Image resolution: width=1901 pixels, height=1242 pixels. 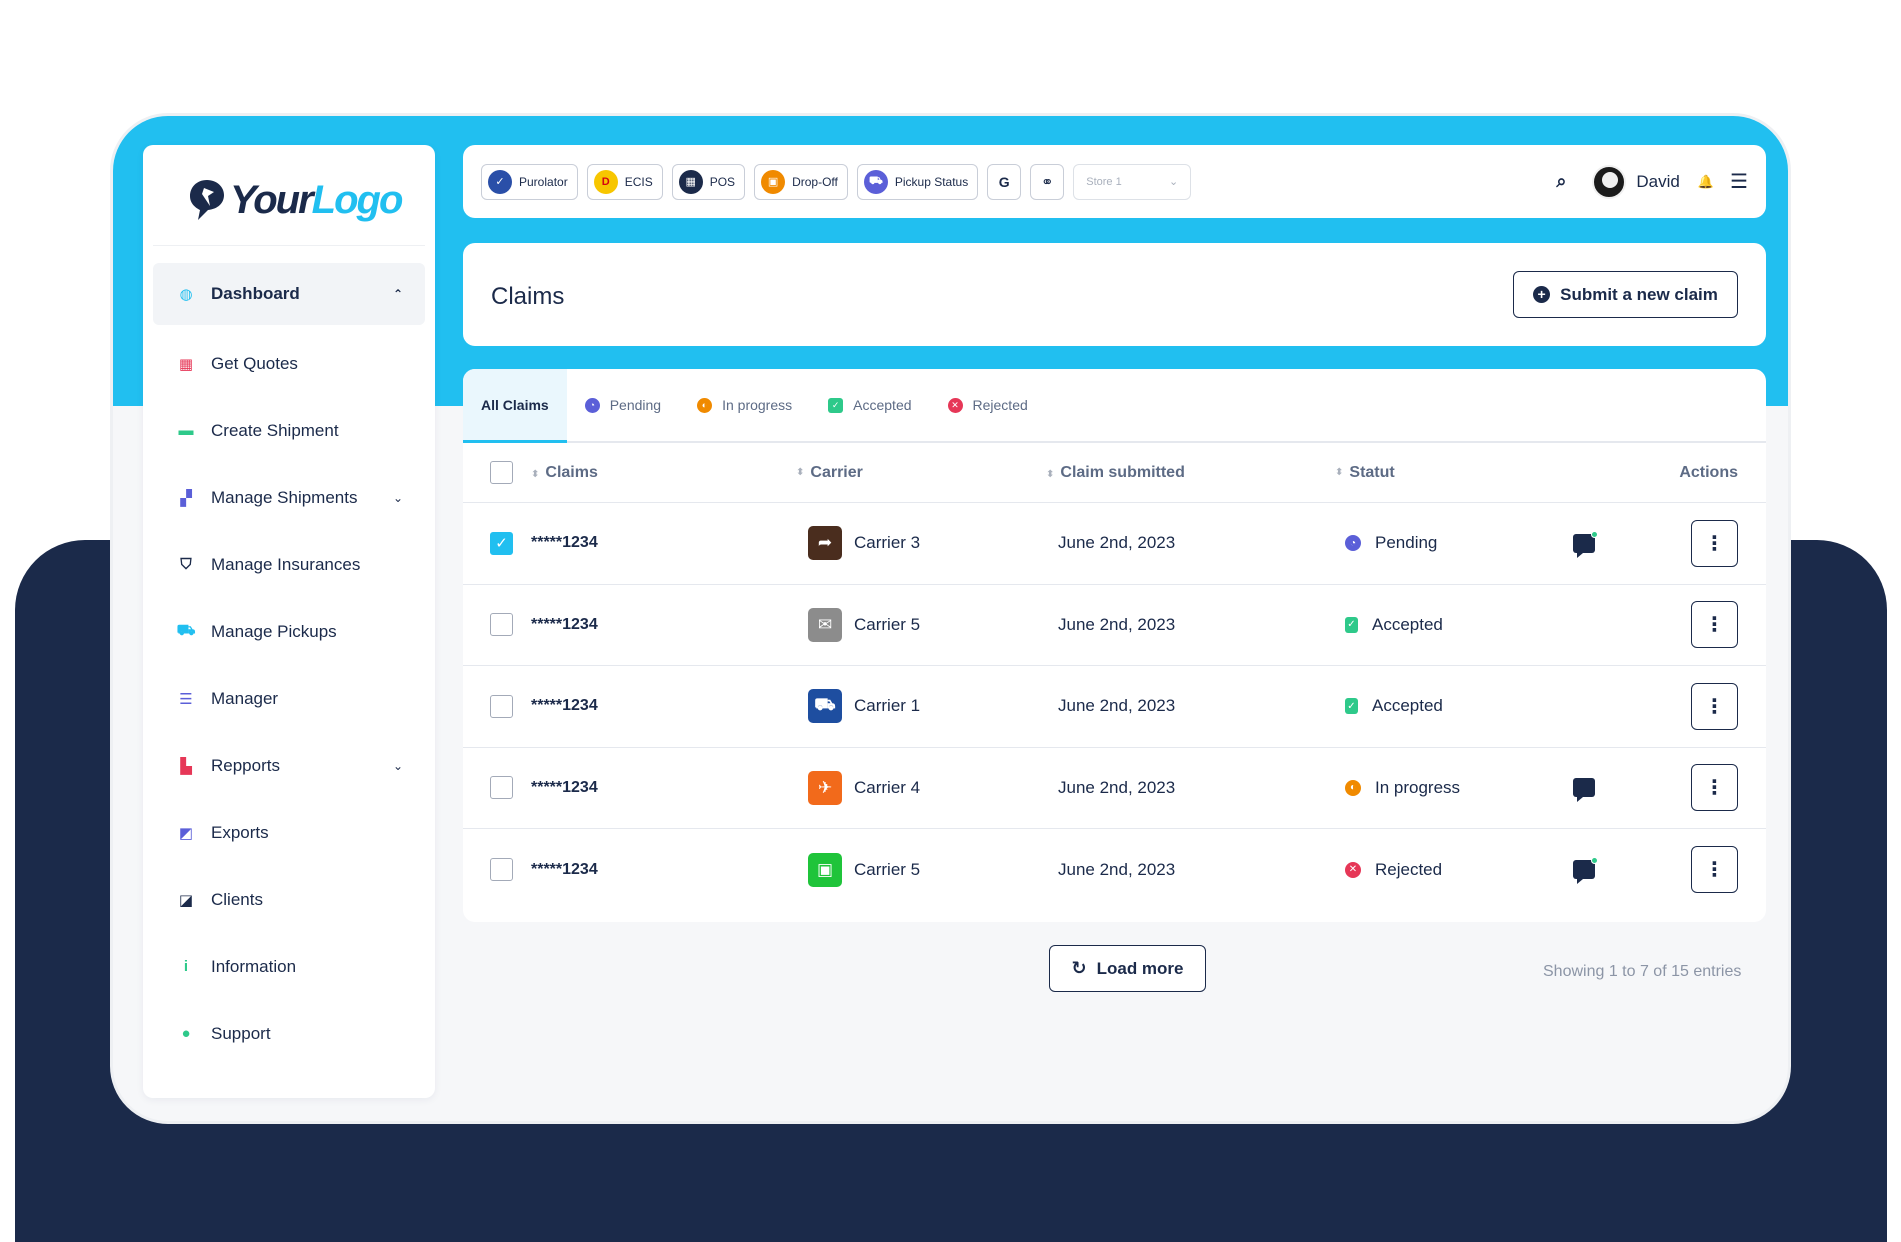 I want to click on google-button: G, so click(x=1004, y=181).